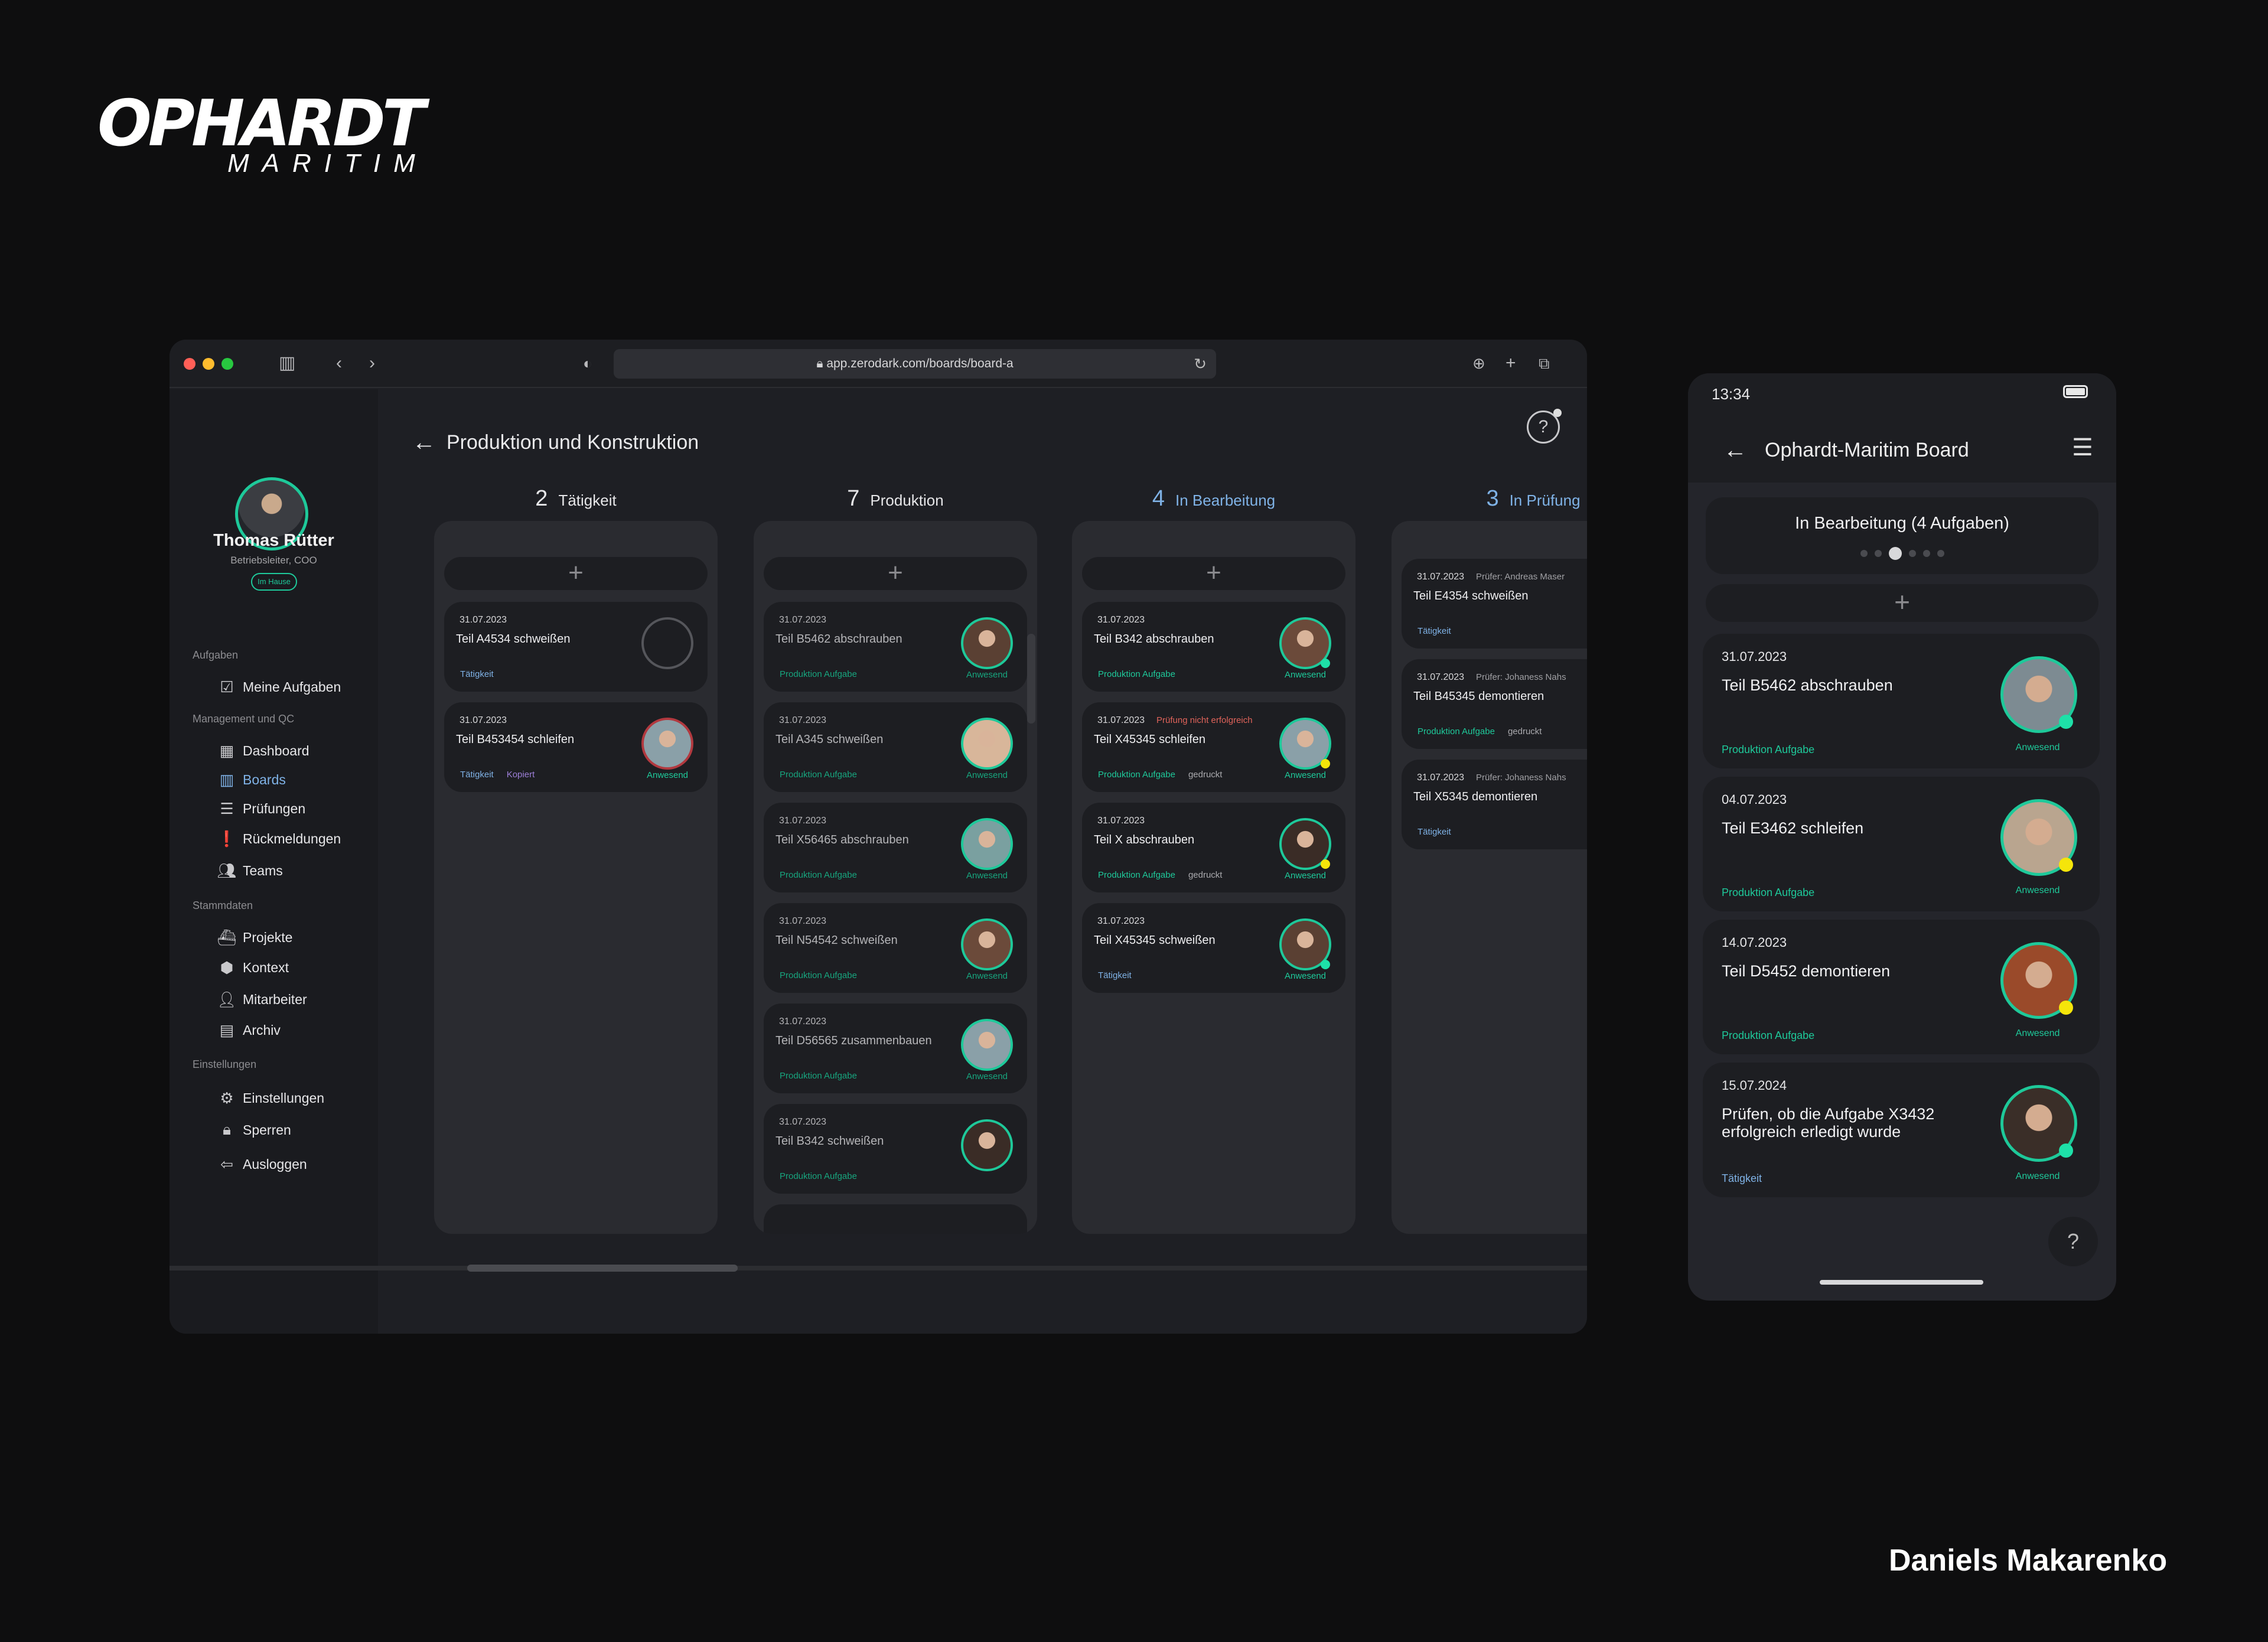  What do you see at coordinates (513, 639) in the screenshot?
I see `card-title: Teil A4534 schweißen` at bounding box center [513, 639].